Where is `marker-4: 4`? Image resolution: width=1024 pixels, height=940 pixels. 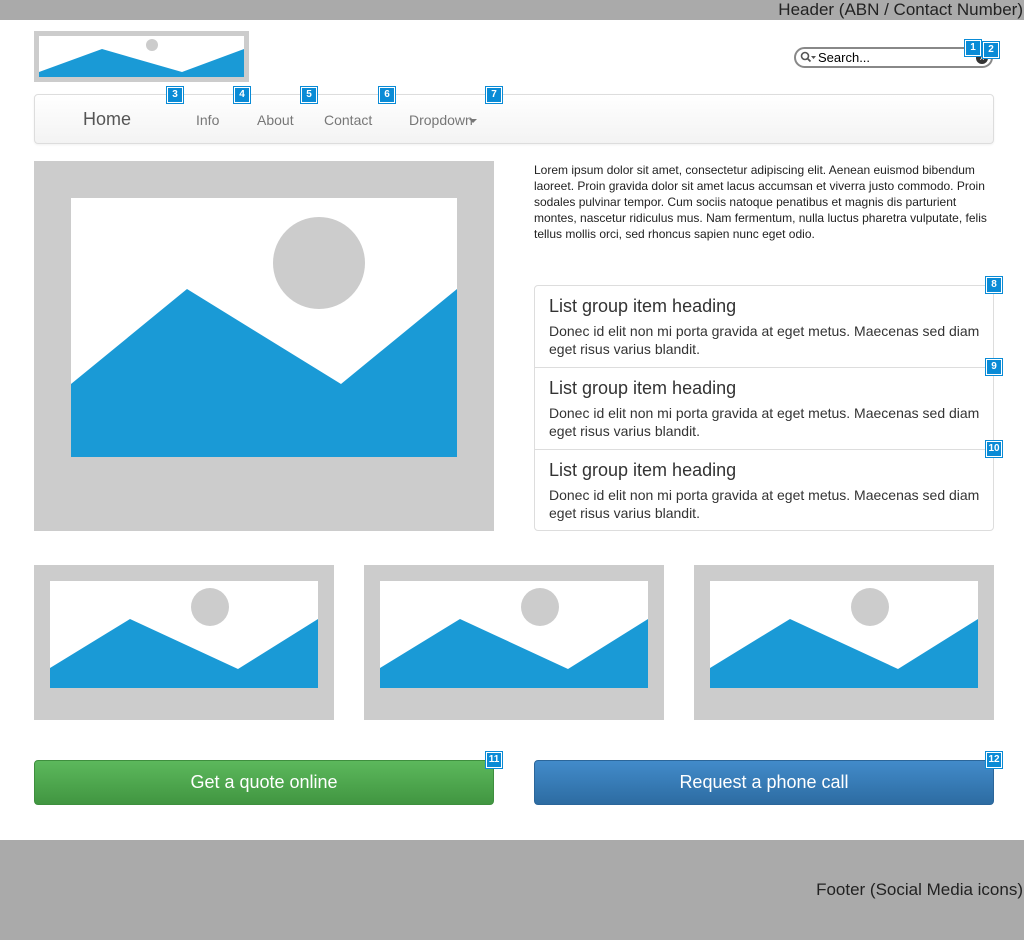
marker-4: 4 is located at coordinates (242, 95).